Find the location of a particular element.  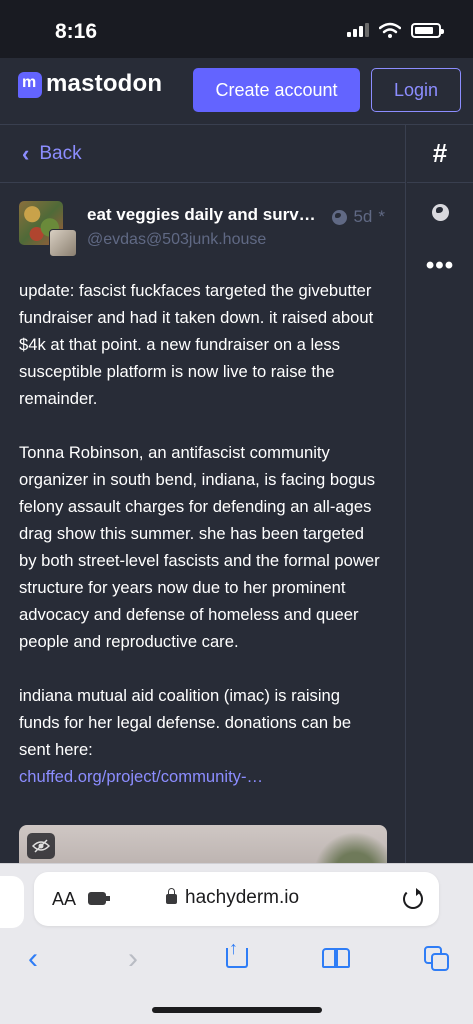

forward-arrow-icon: › is located at coordinates (133, 959).